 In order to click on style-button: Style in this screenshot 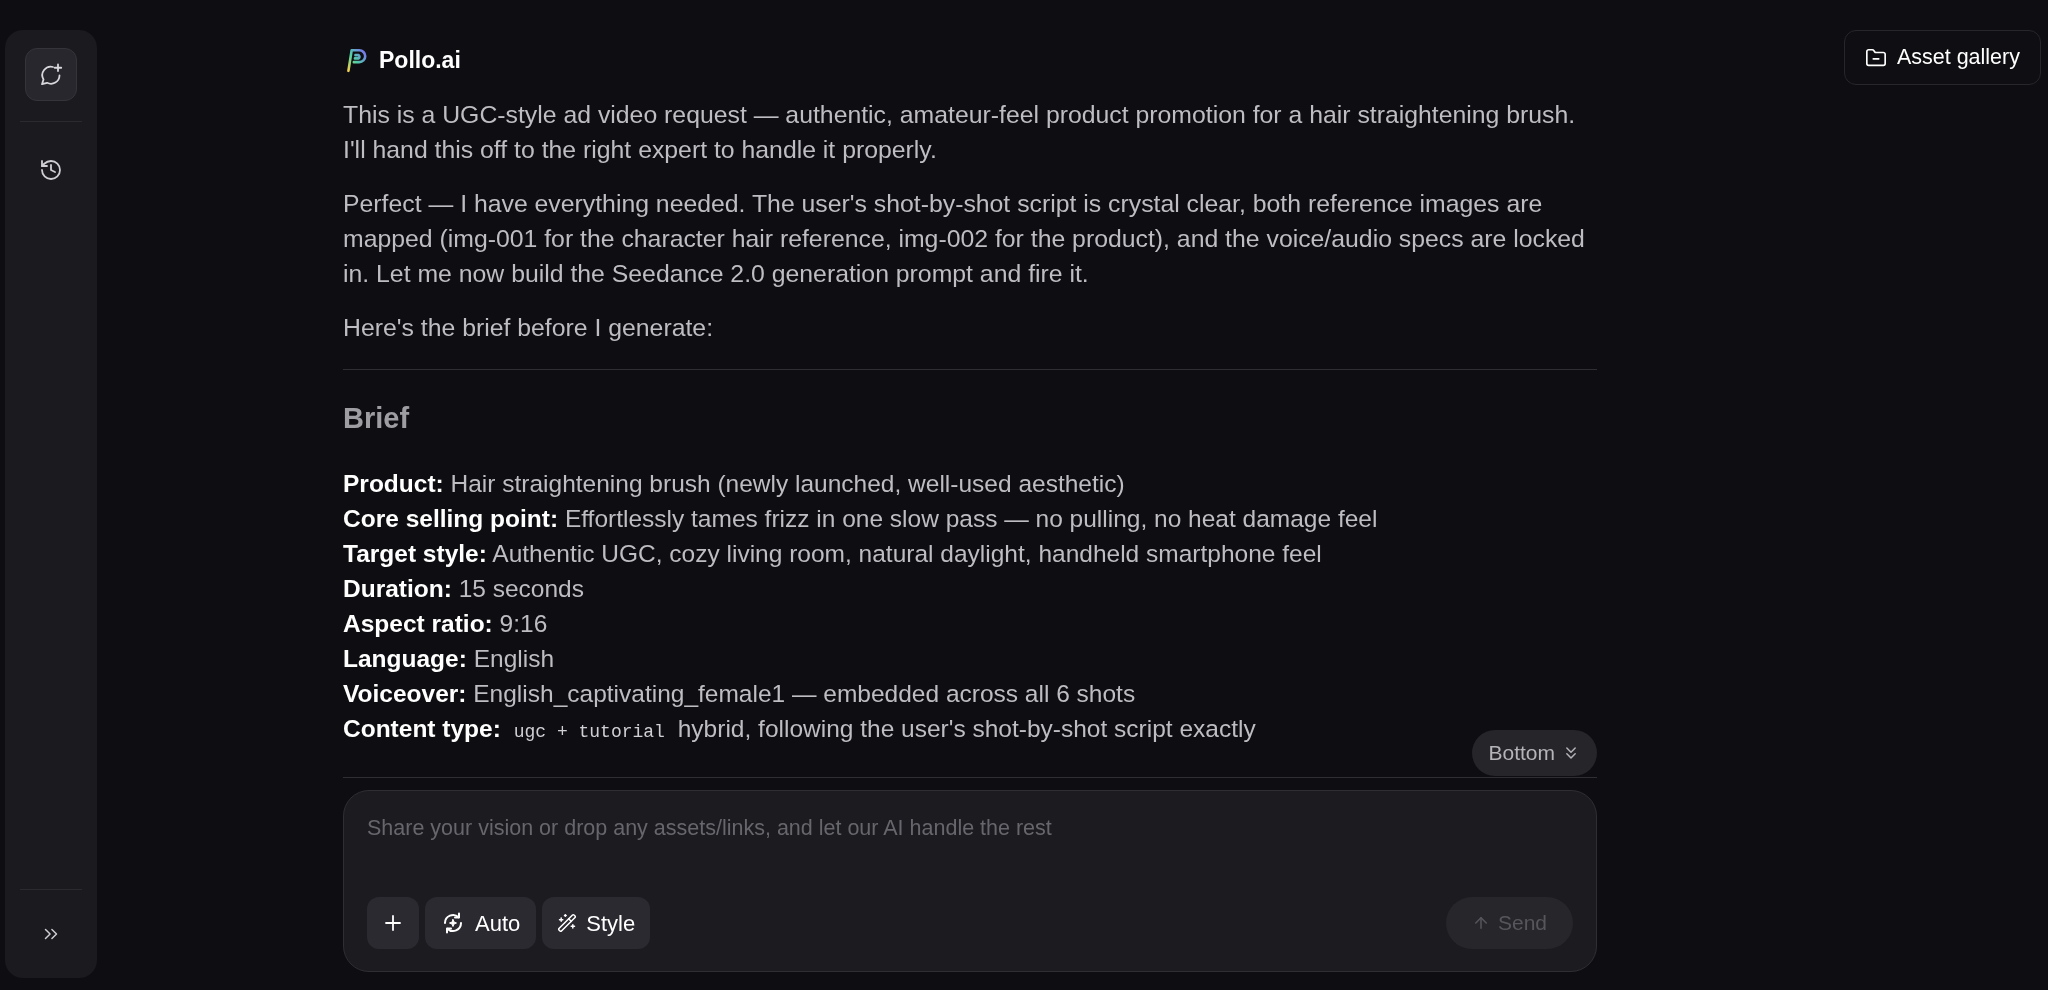, I will do `click(596, 923)`.